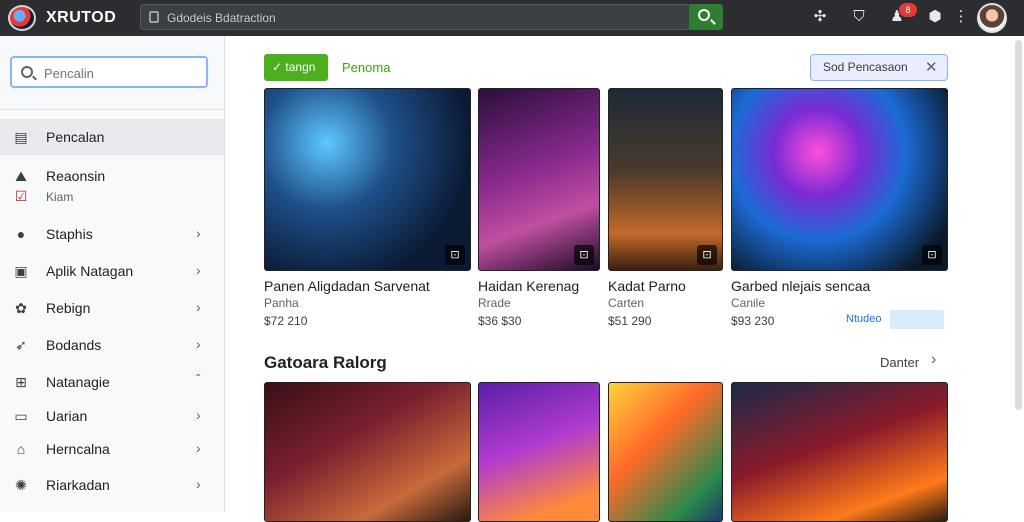  Describe the element at coordinates (917, 319) in the screenshot. I see `promo-banner` at that location.